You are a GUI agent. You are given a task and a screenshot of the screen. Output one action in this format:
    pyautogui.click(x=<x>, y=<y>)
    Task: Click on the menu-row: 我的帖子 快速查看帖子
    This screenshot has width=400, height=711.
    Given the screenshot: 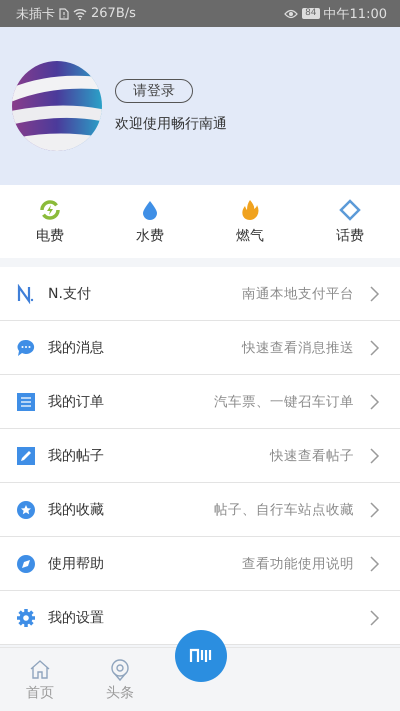 What is the action you would take?
    pyautogui.click(x=200, y=456)
    